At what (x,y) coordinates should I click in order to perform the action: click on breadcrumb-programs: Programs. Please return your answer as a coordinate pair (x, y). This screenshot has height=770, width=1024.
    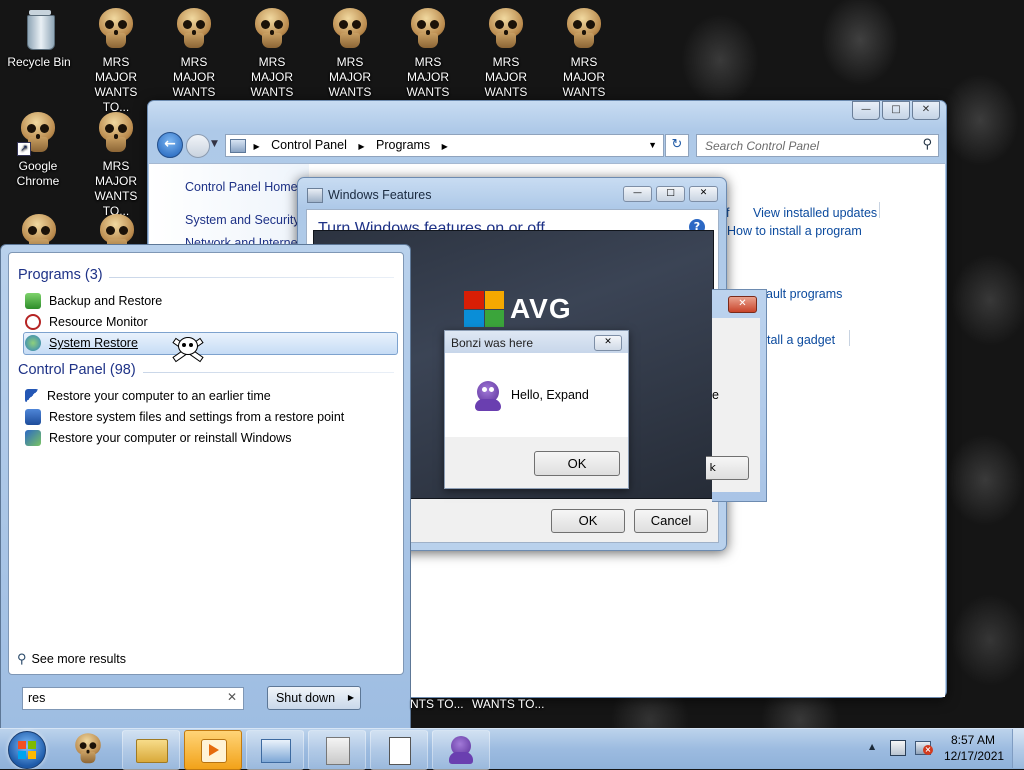
    Looking at the image, I should click on (403, 145).